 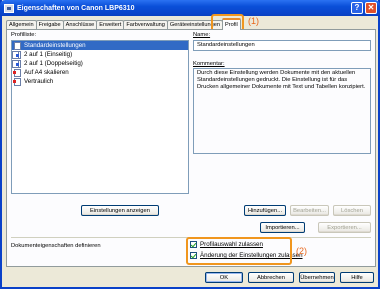 I want to click on two-pages-duplex-icon, so click(x=16, y=63).